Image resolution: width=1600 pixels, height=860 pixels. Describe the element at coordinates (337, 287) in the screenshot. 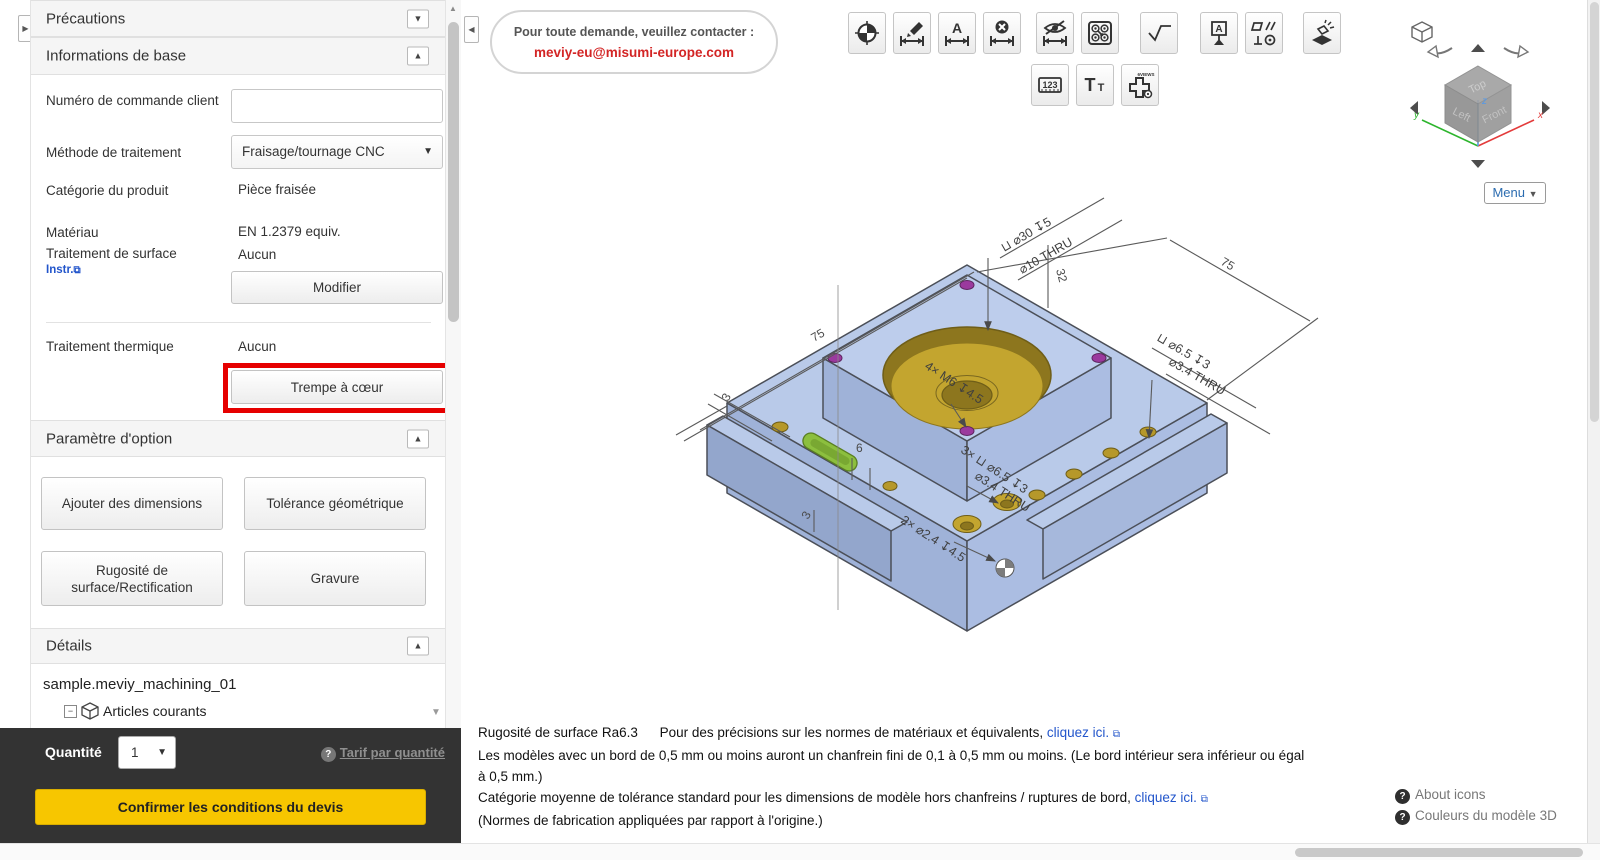

I see `modify-button: Modifier` at that location.